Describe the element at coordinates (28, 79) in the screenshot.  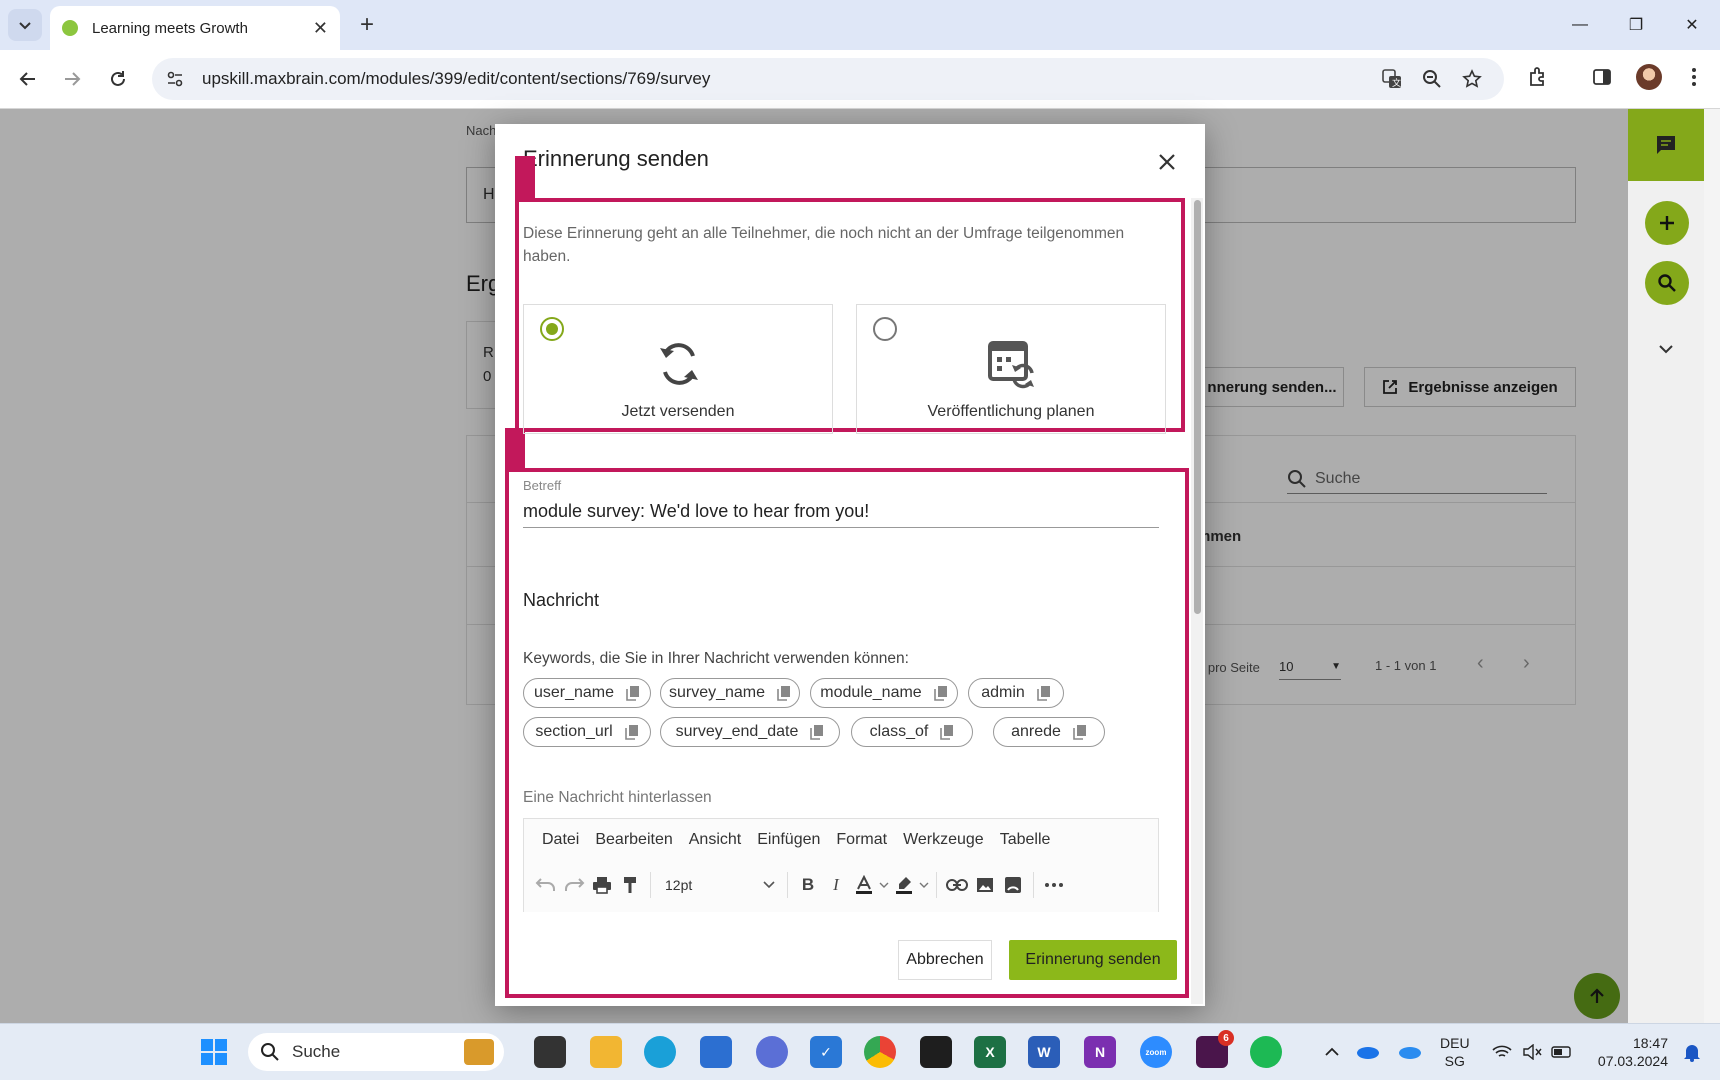
I see `back-icon` at that location.